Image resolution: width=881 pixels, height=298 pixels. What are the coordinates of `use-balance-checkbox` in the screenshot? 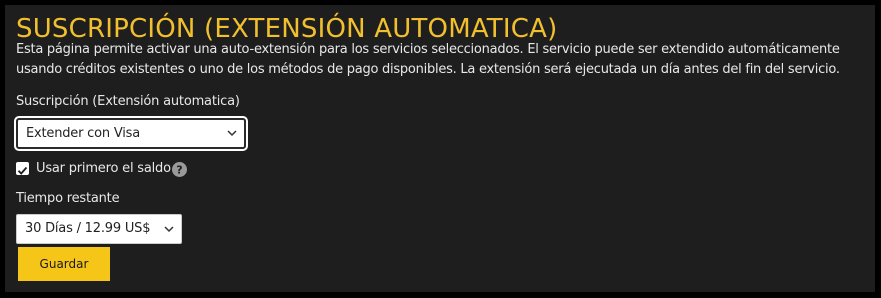 It's located at (22, 168).